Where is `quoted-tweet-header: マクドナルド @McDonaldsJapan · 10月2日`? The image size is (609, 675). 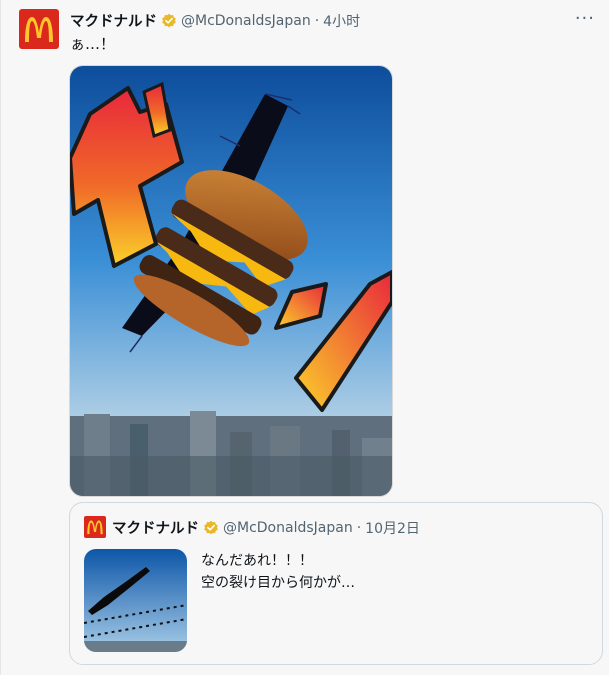 quoted-tweet-header: マクドナルド @McDonaldsJapan · 10月2日 is located at coordinates (266, 527).